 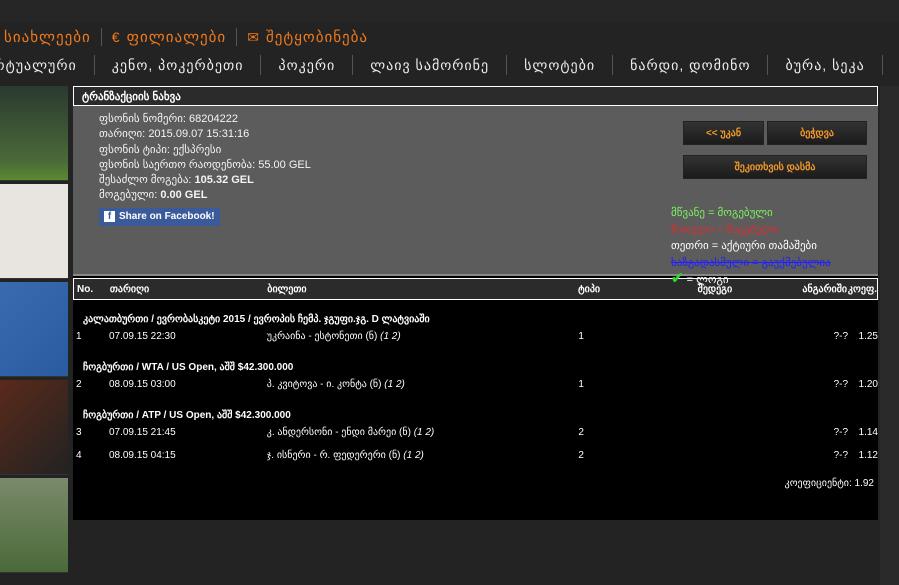 What do you see at coordinates (79, 336) in the screenshot?
I see `row-no: 1` at bounding box center [79, 336].